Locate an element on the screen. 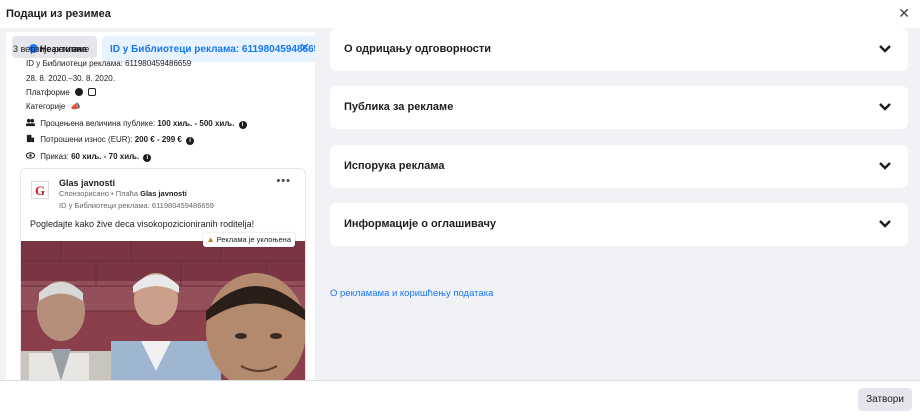  library-id-chip-label: ID у Библиотеци реклама: 611980459486659 is located at coordinates (212, 49).